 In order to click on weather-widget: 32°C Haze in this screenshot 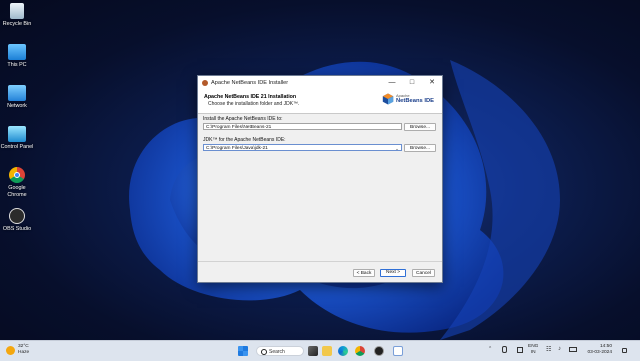, I will do `click(17, 350)`.